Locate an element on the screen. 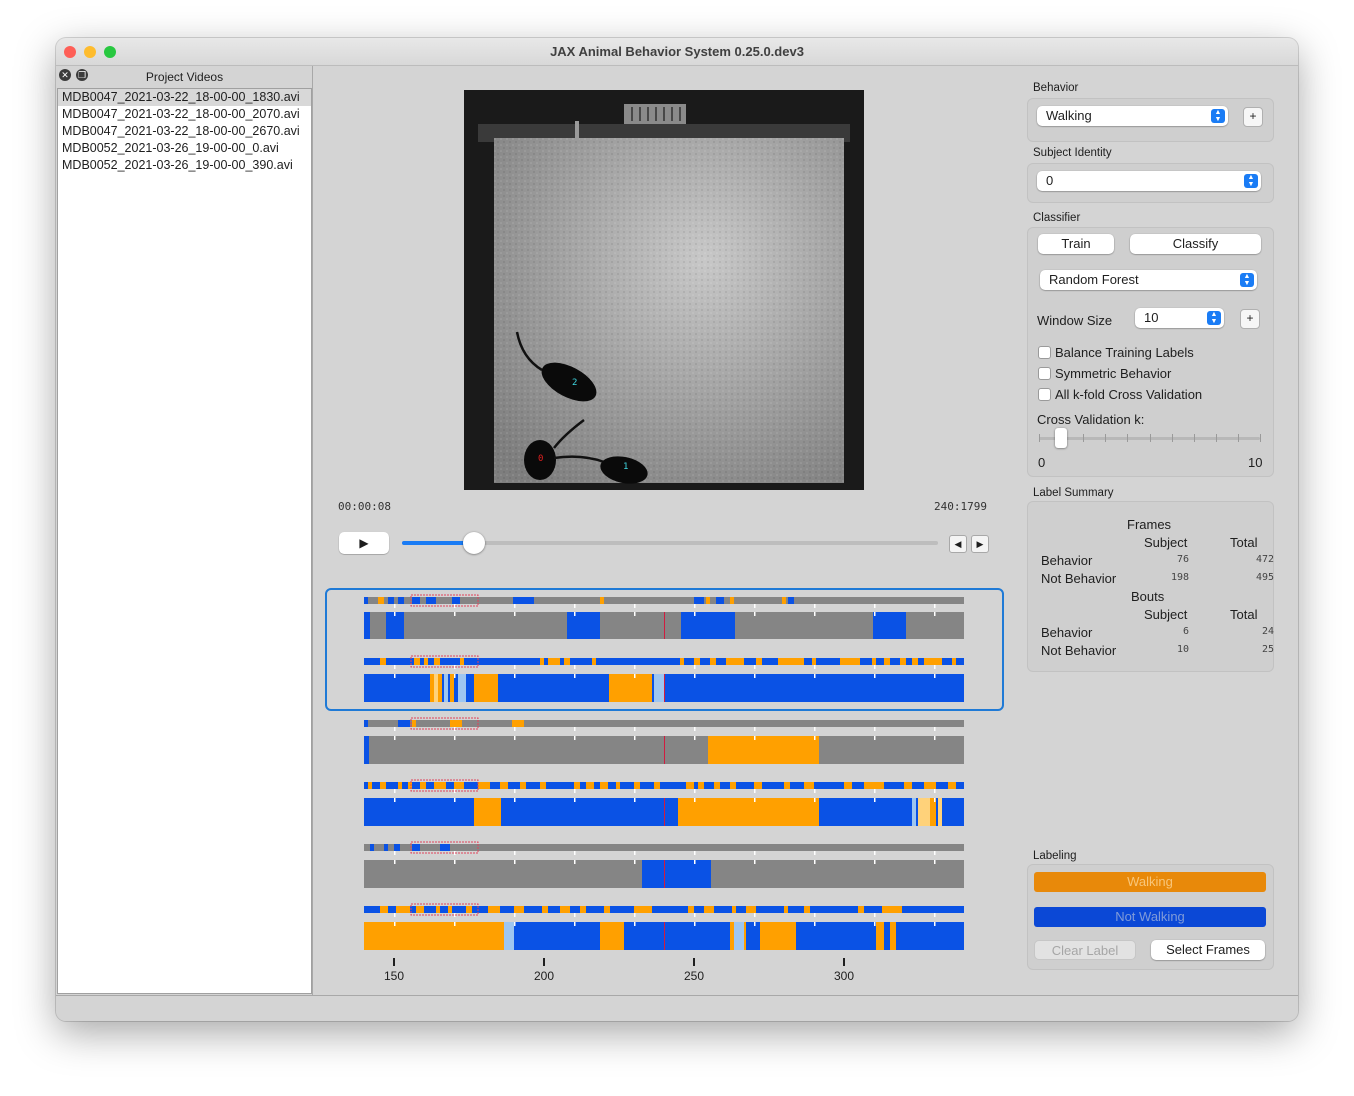 This screenshot has width=1354, height=1096. subject-select: 0 ▲ ▼ is located at coordinates (1149, 181).